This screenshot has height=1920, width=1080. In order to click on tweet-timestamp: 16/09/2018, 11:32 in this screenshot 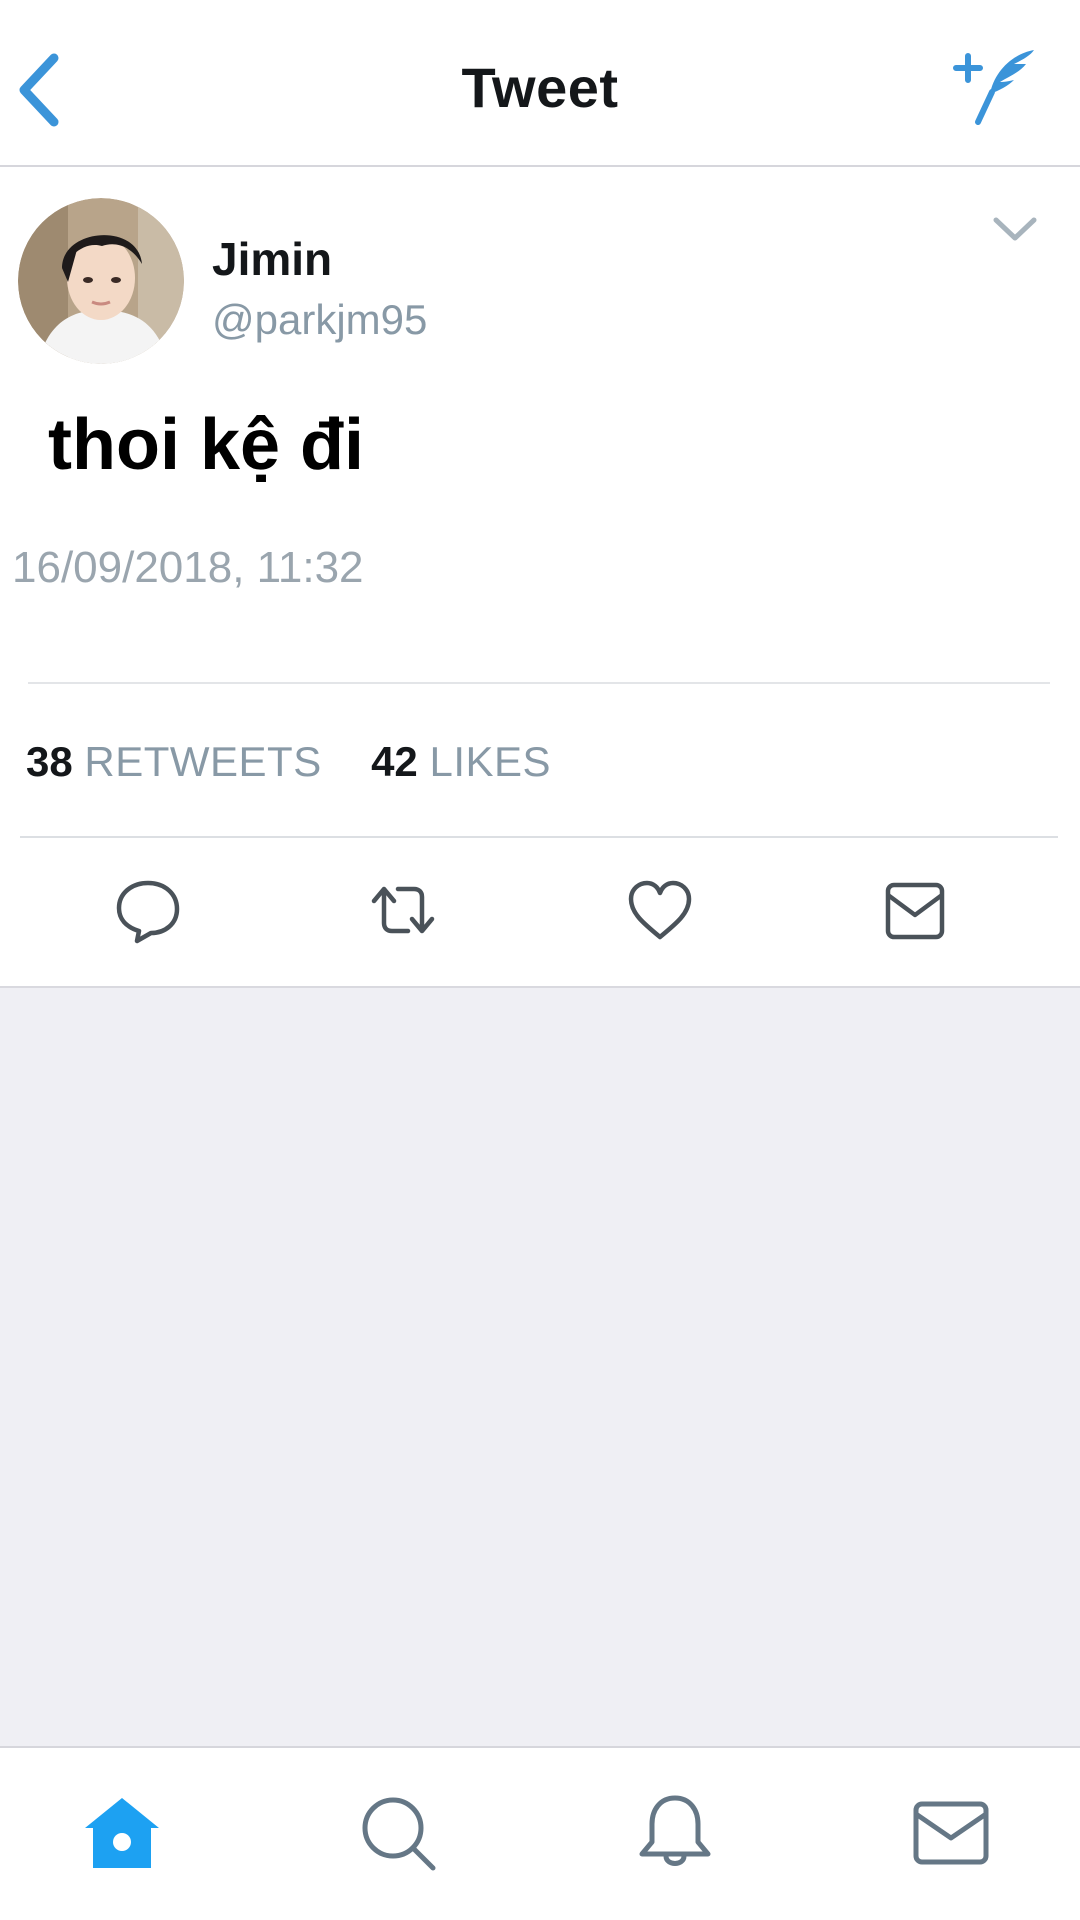, I will do `click(188, 567)`.